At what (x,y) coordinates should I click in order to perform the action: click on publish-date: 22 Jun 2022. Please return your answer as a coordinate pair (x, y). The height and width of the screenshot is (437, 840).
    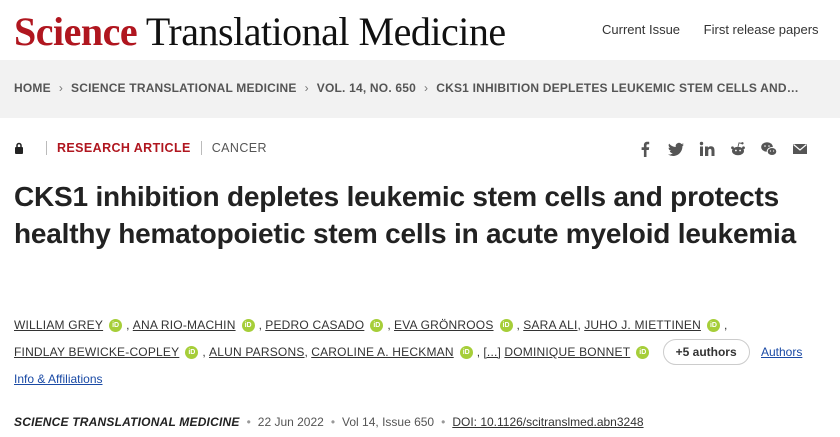
    Looking at the image, I should click on (290, 422).